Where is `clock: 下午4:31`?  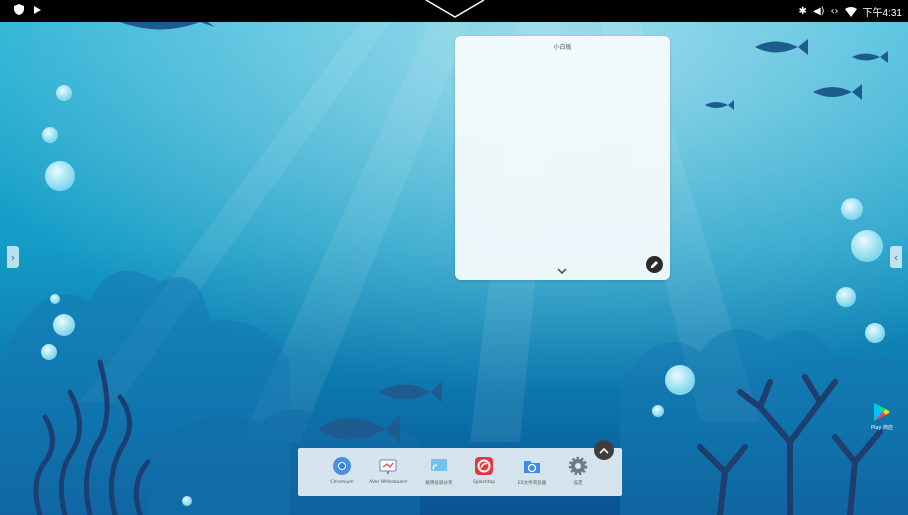 clock: 下午4:31 is located at coordinates (882, 13).